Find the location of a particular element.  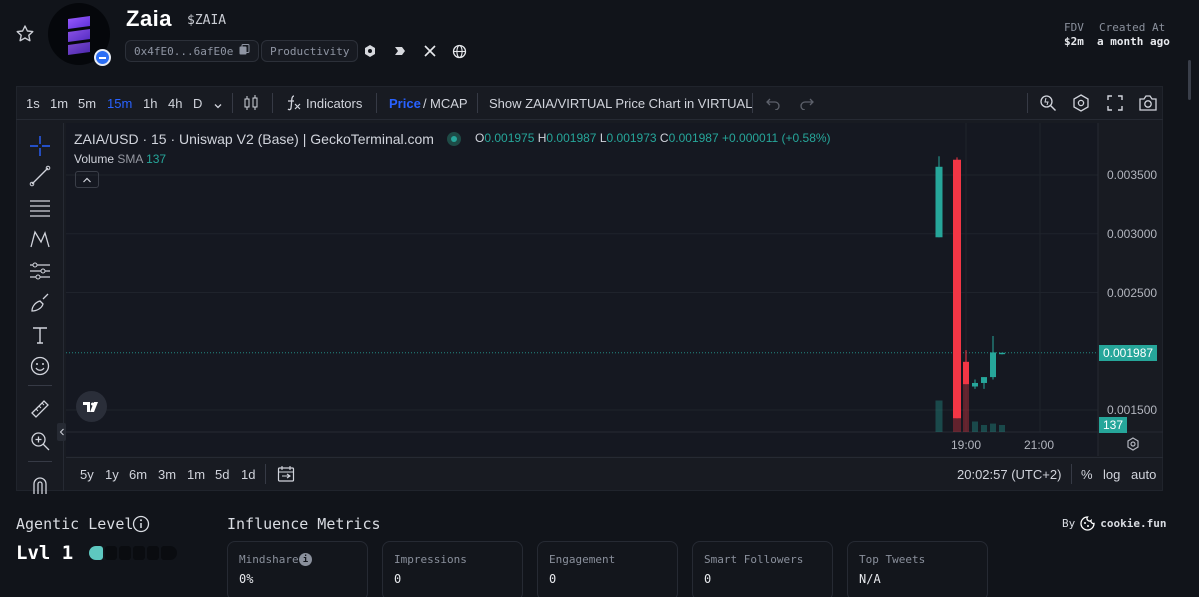

info-icon is located at coordinates (141, 526).